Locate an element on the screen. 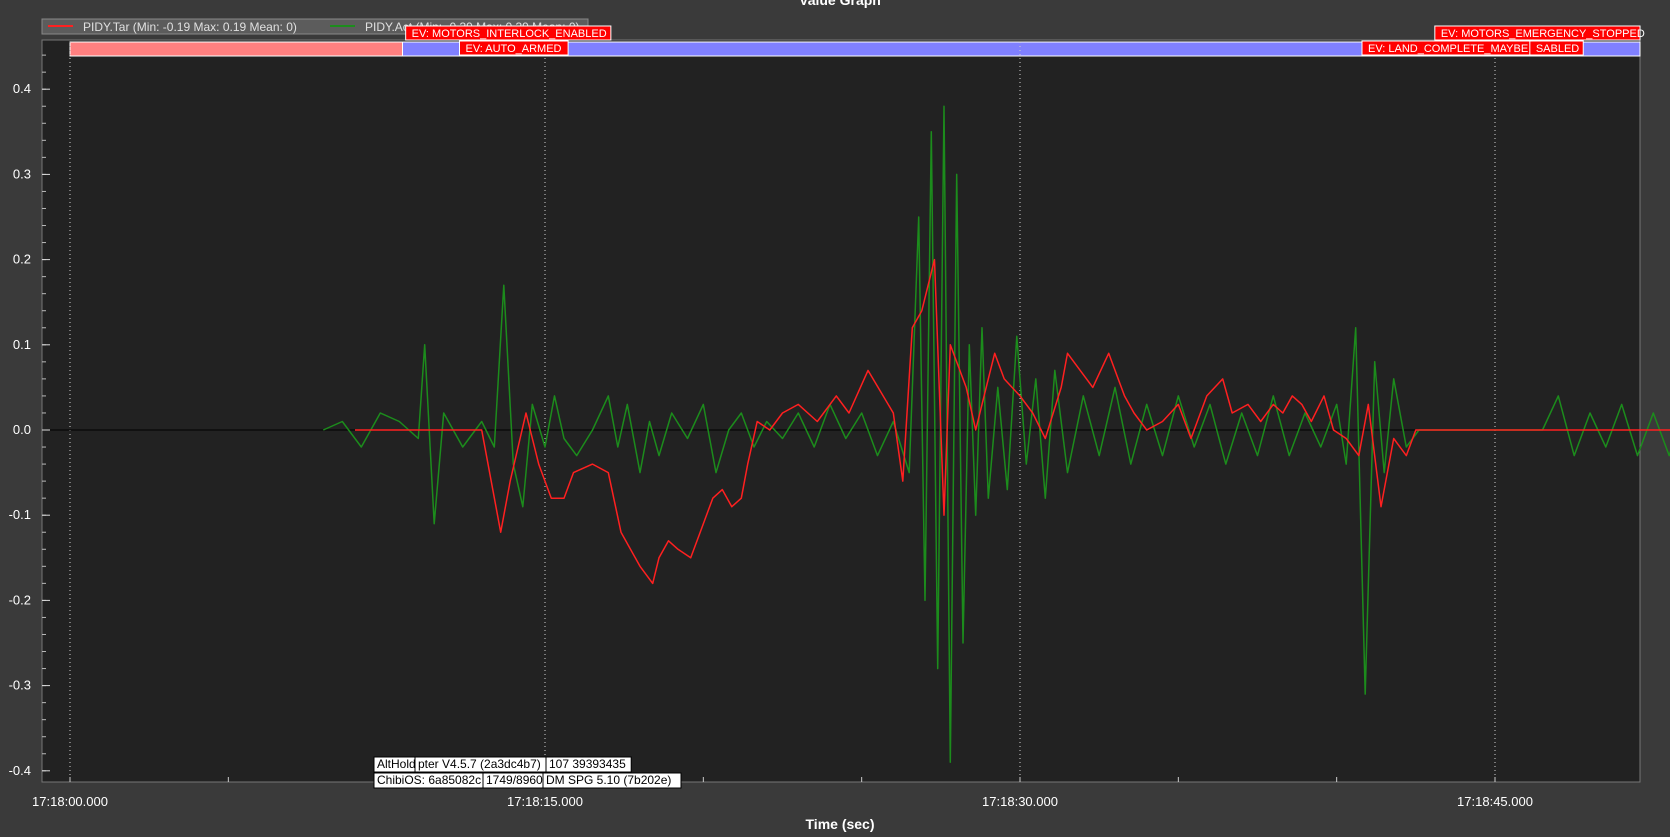  info-label: 1749/8960 is located at coordinates (514, 780).